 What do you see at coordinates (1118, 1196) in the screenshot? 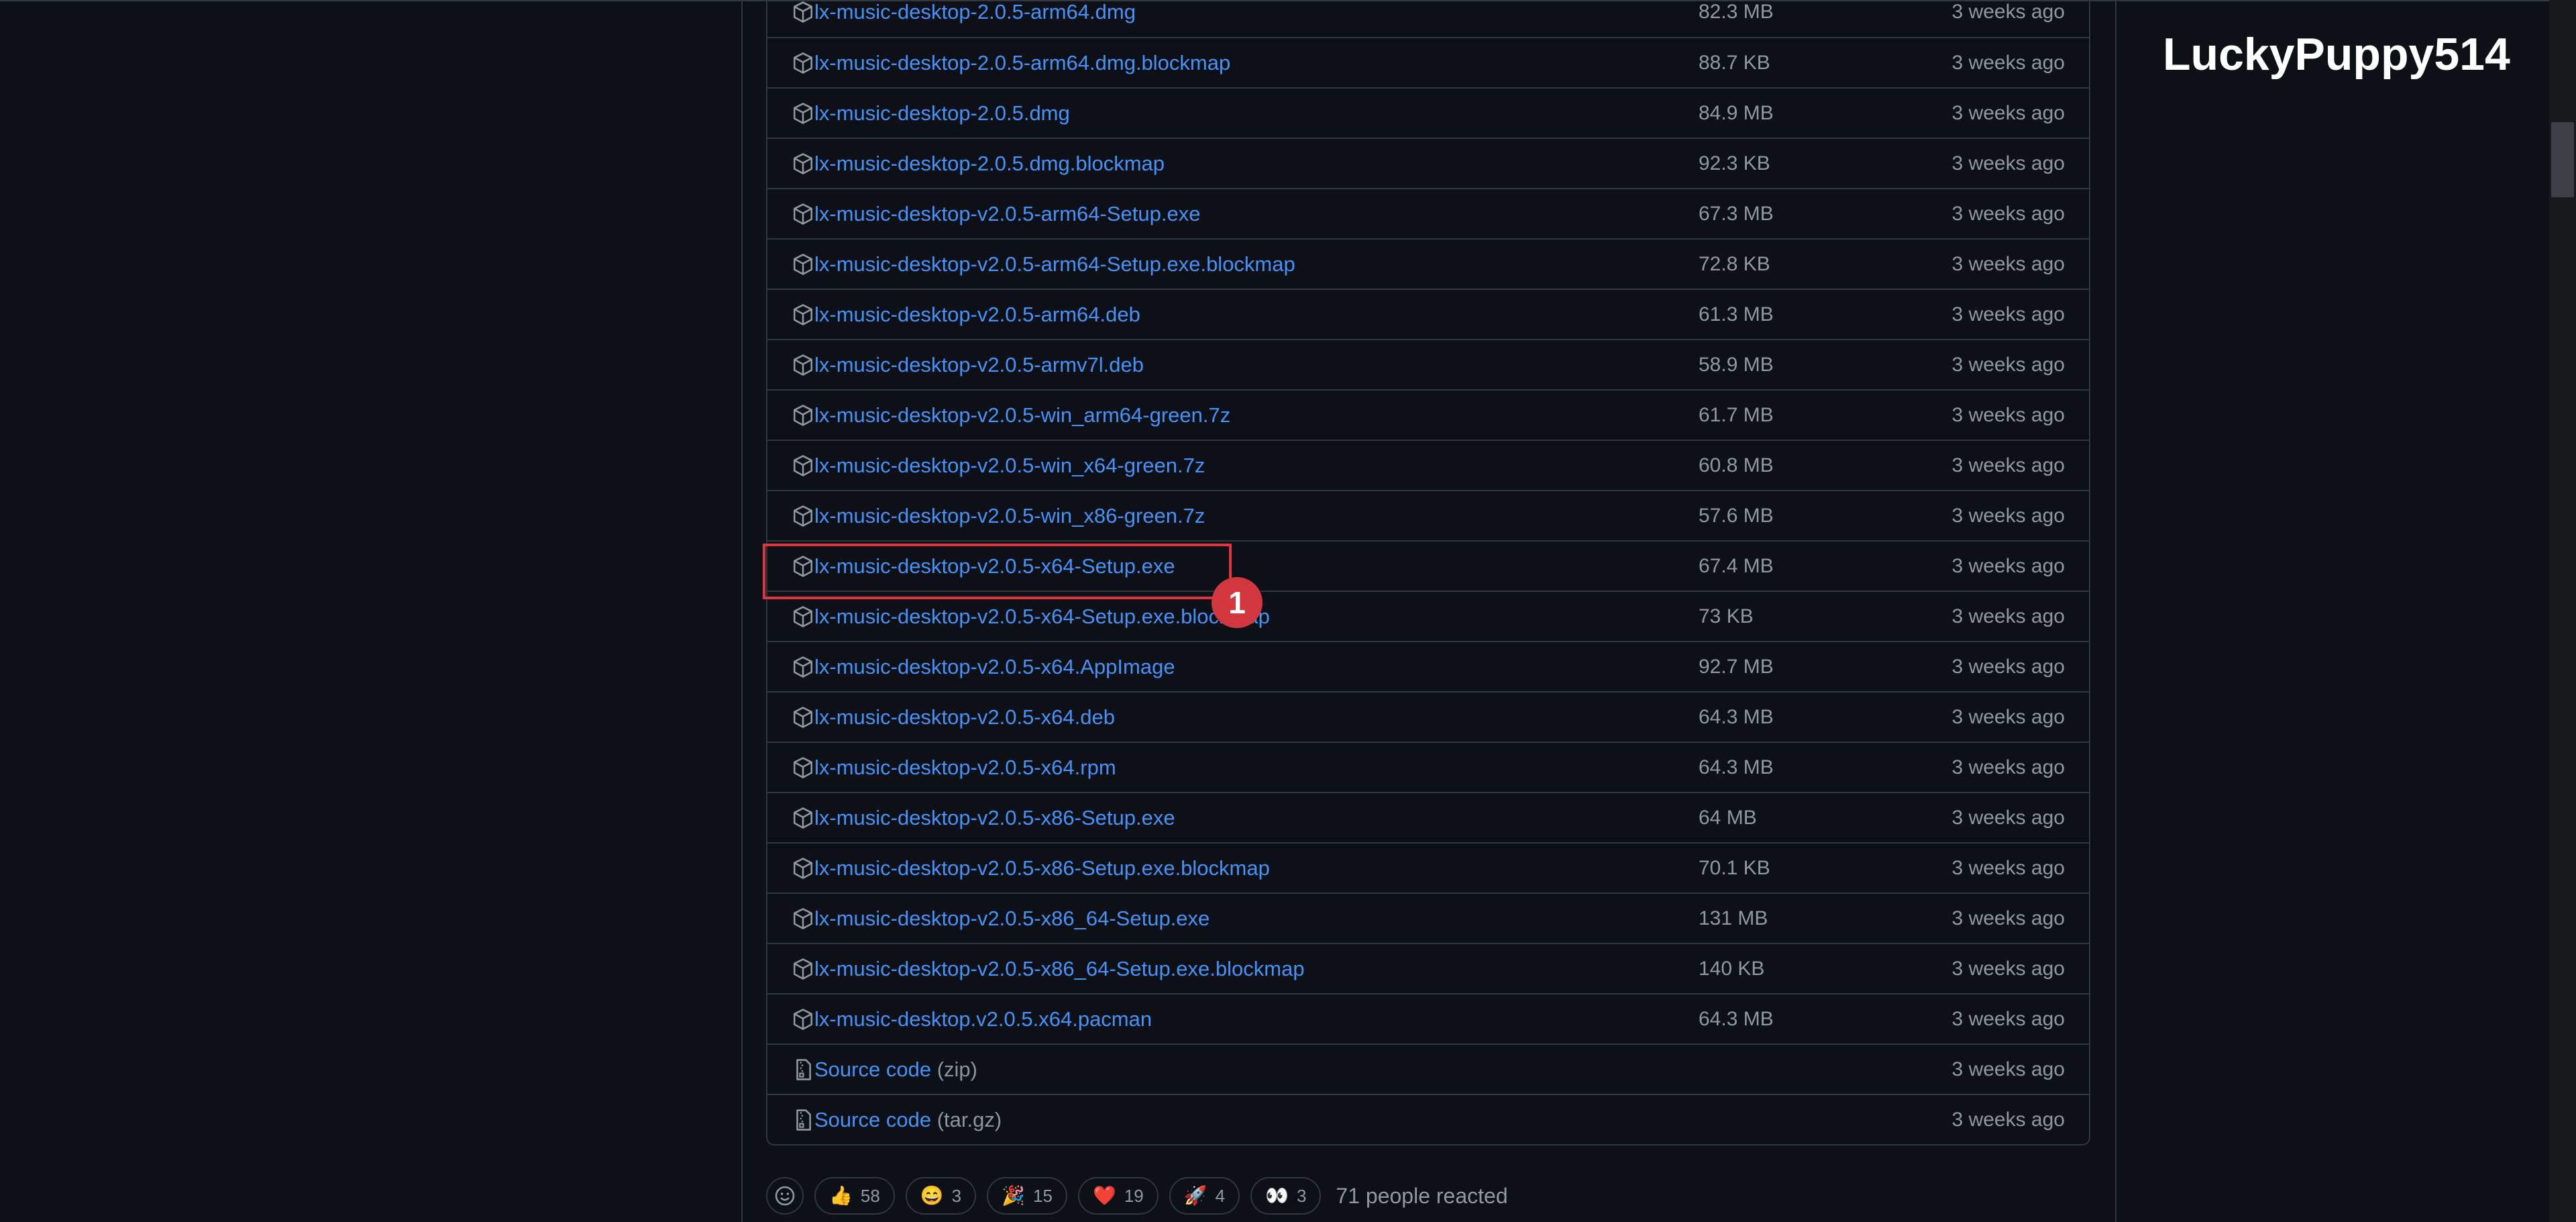
I see `reaction-pill: ❤️ 19` at bounding box center [1118, 1196].